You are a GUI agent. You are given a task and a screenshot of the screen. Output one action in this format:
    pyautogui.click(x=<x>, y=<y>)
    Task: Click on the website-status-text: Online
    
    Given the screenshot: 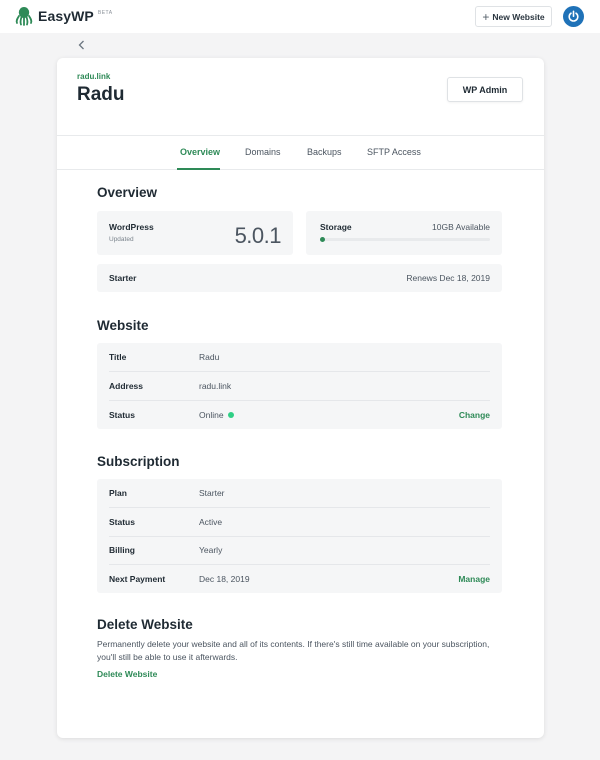 What is the action you would take?
    pyautogui.click(x=211, y=415)
    